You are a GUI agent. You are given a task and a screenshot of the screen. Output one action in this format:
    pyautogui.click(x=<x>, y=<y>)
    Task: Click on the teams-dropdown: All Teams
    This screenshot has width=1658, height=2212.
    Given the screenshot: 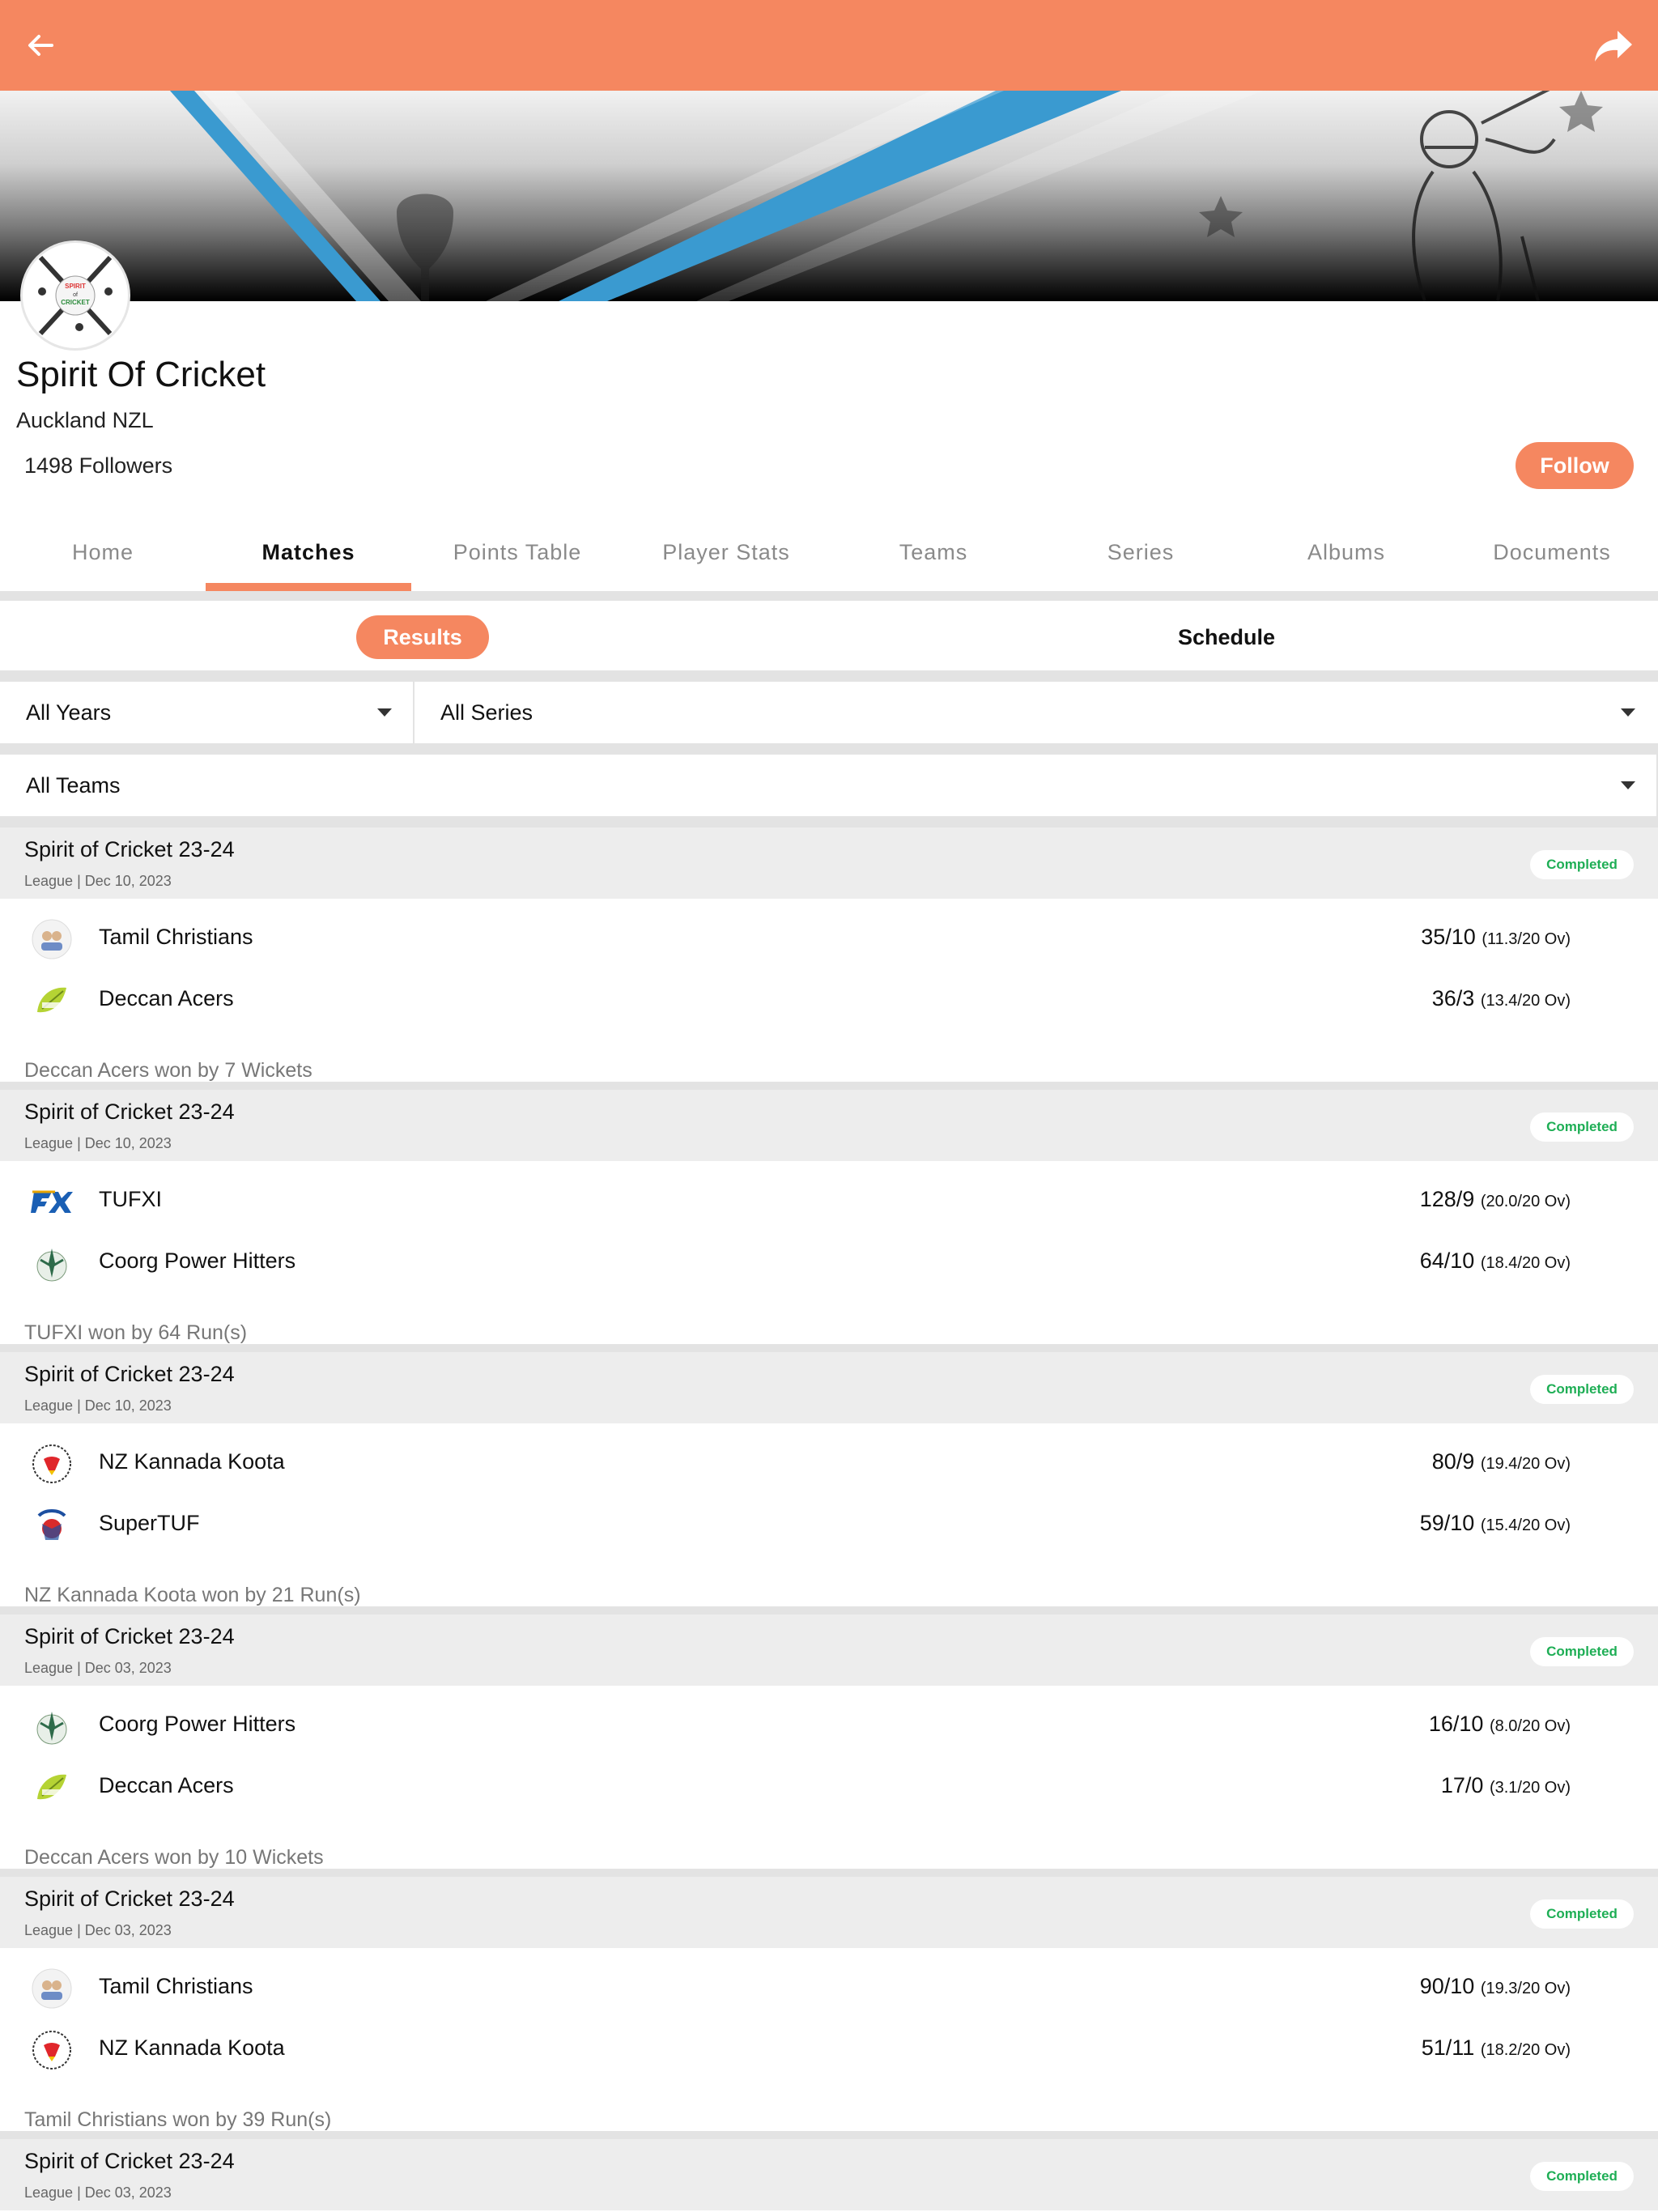 What is the action you would take?
    pyautogui.click(x=829, y=786)
    